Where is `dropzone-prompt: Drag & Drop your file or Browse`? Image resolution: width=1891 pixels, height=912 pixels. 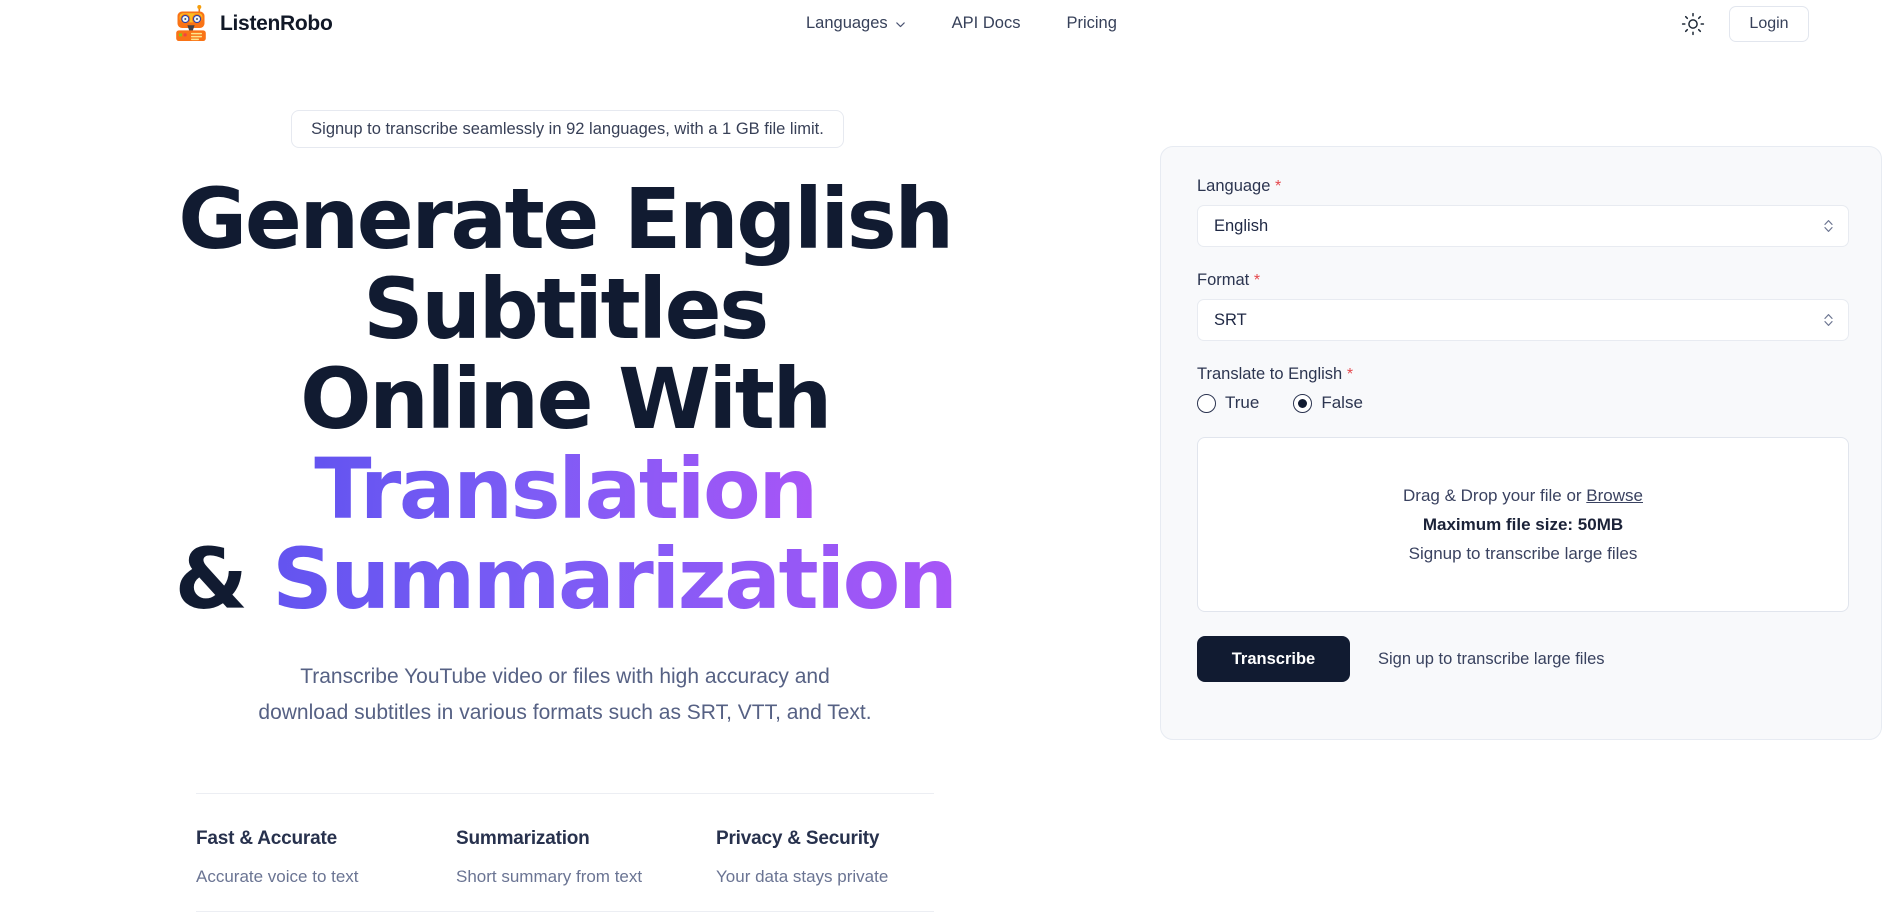
dropzone-prompt: Drag & Drop your file or Browse is located at coordinates (1523, 496).